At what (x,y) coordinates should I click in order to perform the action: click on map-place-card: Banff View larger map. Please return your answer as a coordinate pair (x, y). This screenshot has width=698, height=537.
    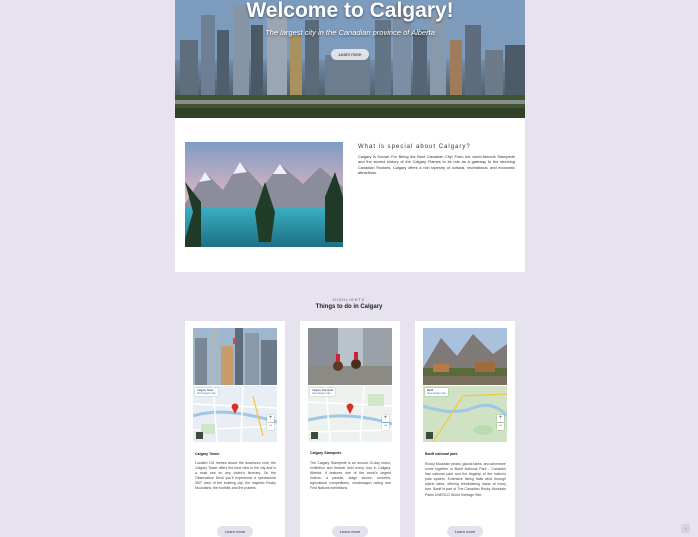
    Looking at the image, I should click on (436, 392).